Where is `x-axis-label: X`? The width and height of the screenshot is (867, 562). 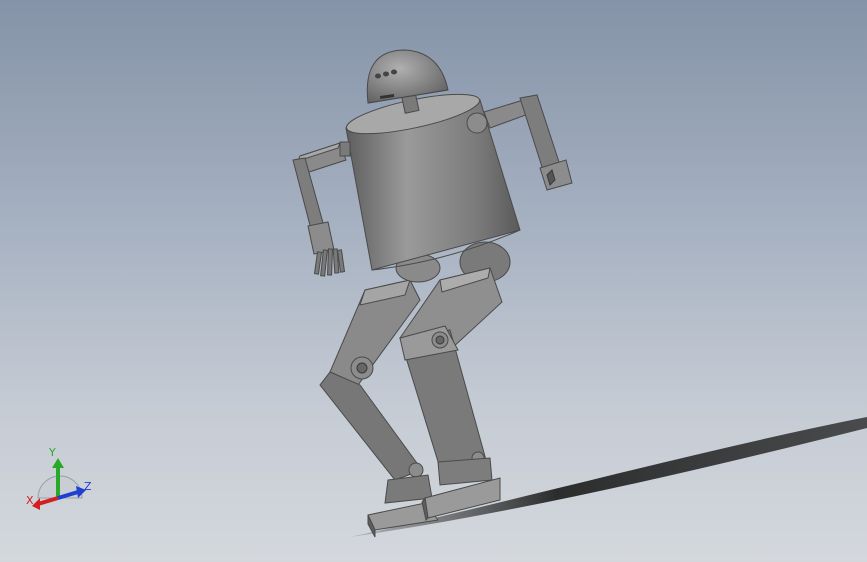
x-axis-label: X is located at coordinates (30, 500).